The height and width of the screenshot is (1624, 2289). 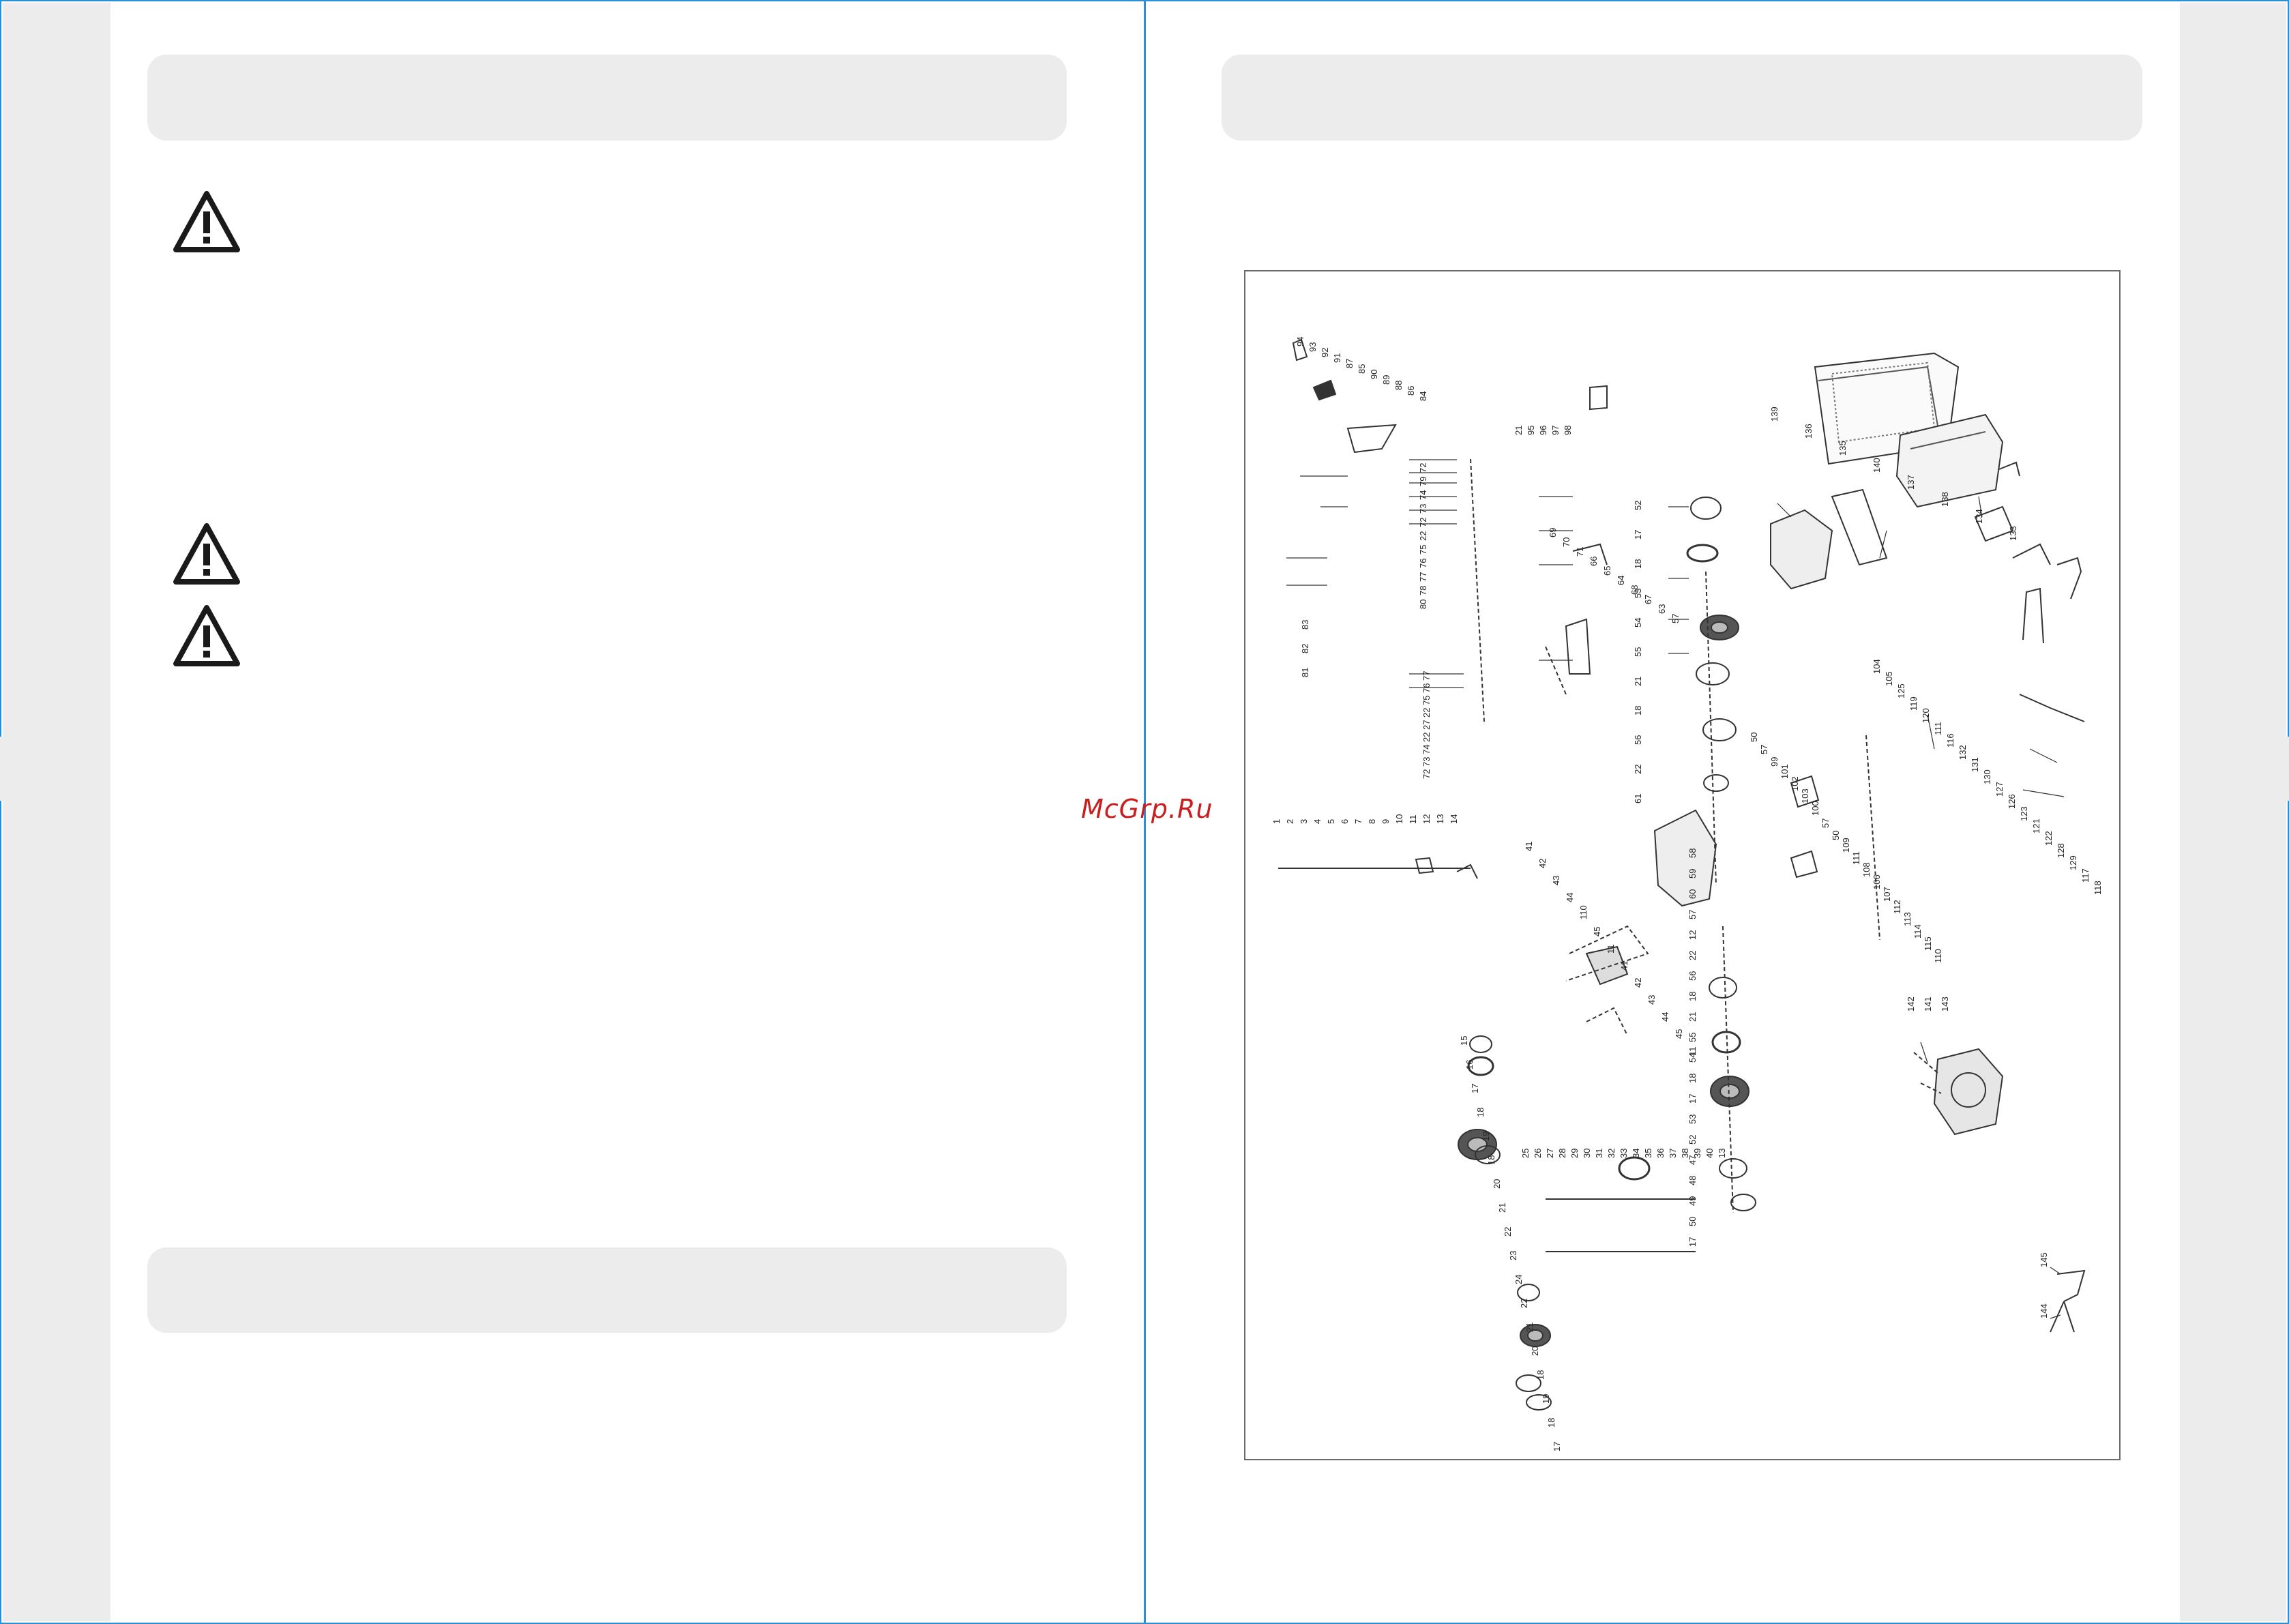 What do you see at coordinates (2048, 838) in the screenshot?
I see `part-number-label: 122` at bounding box center [2048, 838].